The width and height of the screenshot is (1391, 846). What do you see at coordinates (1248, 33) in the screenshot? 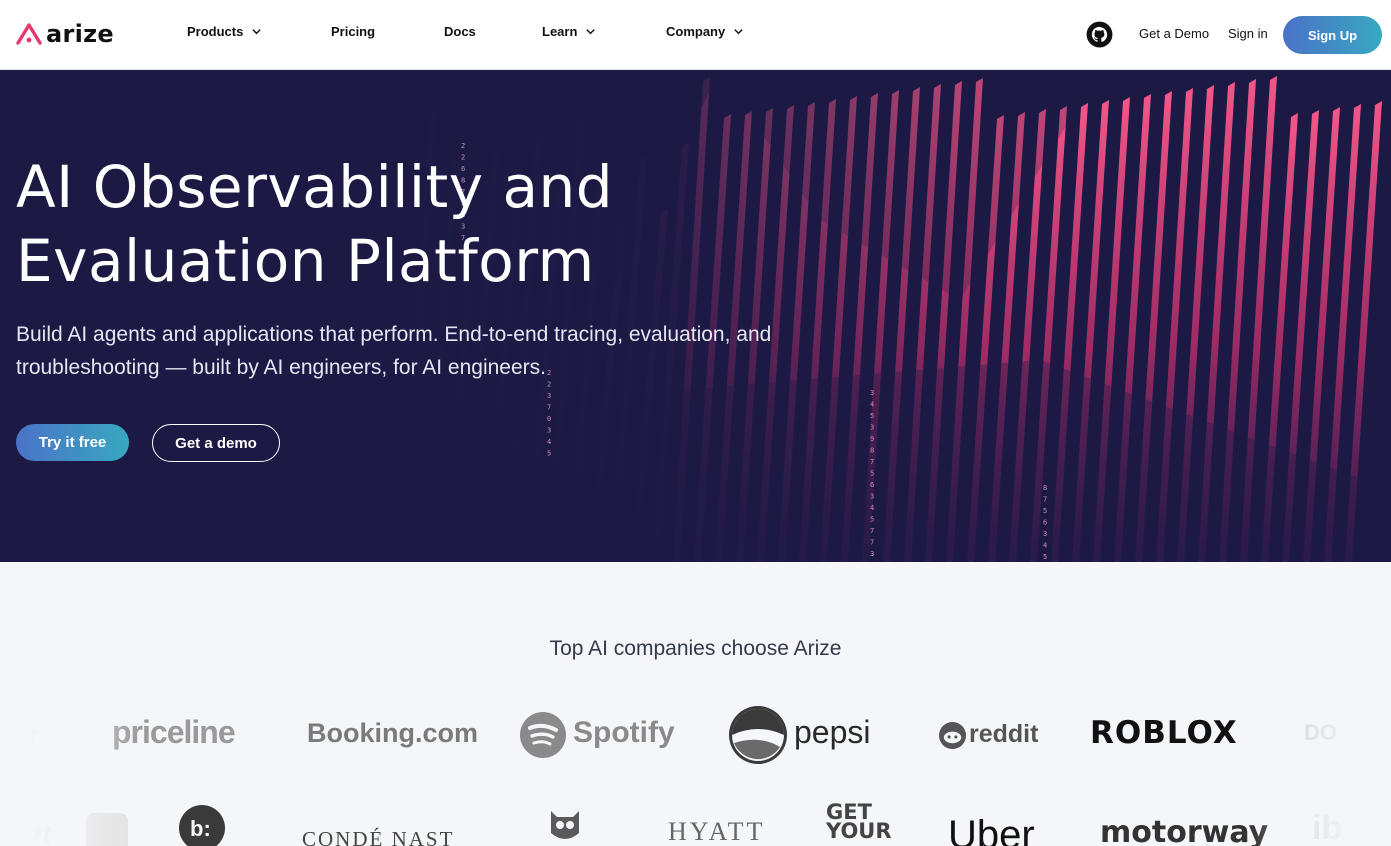
I see `sign-in-link: Sign in` at bounding box center [1248, 33].